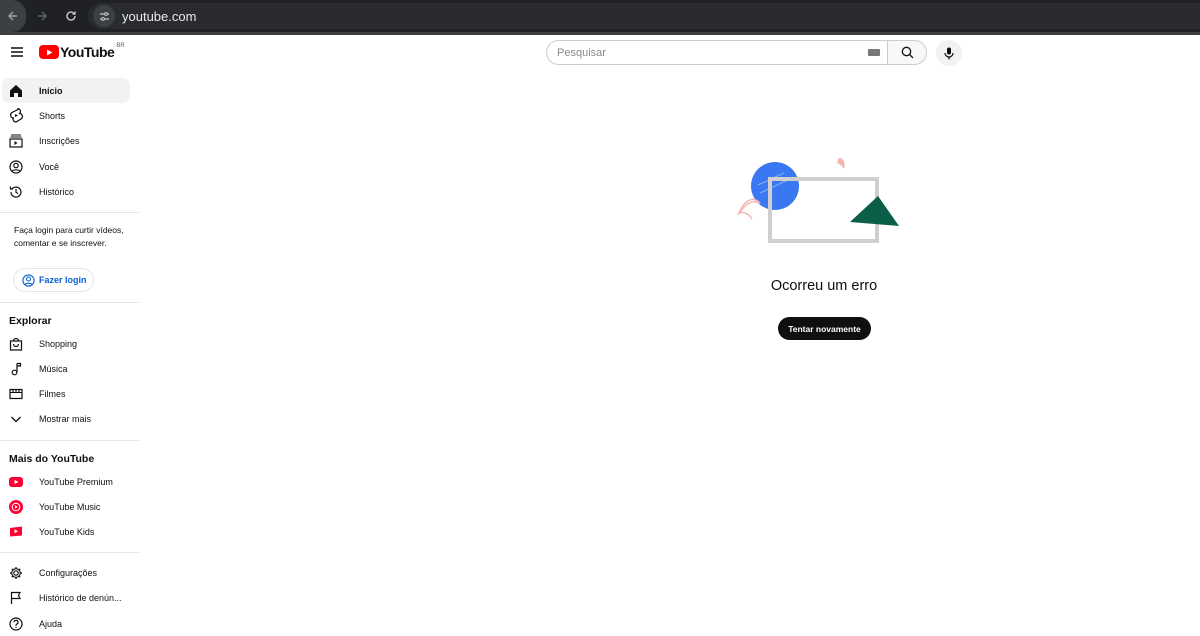  I want to click on account-circle-icon, so click(28, 280).